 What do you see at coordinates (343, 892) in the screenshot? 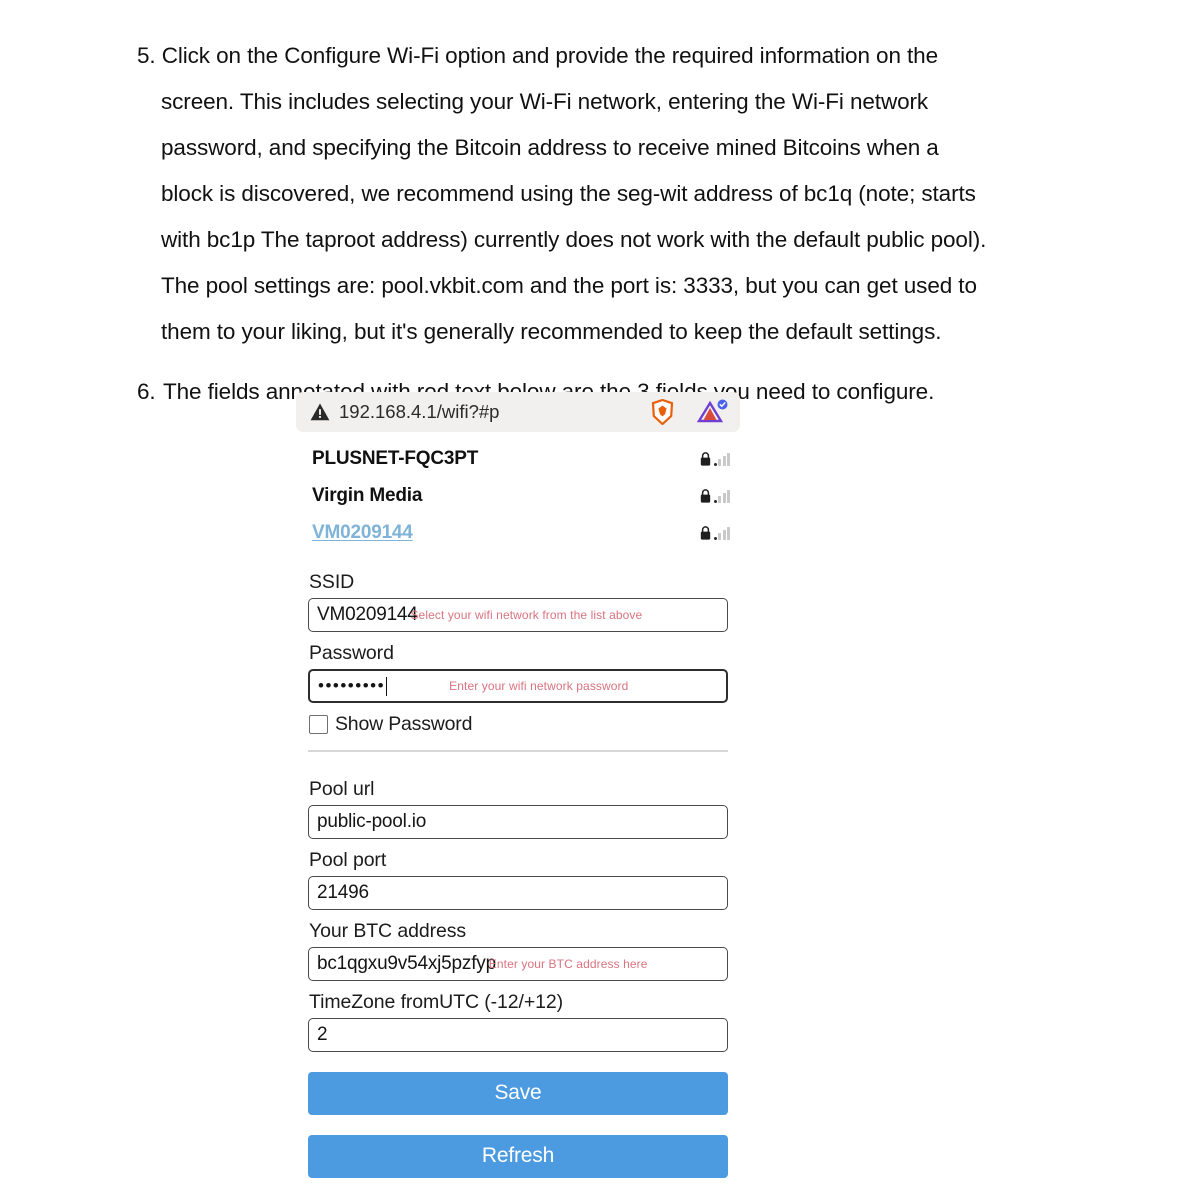
I see `pool-port-value: 21496` at bounding box center [343, 892].